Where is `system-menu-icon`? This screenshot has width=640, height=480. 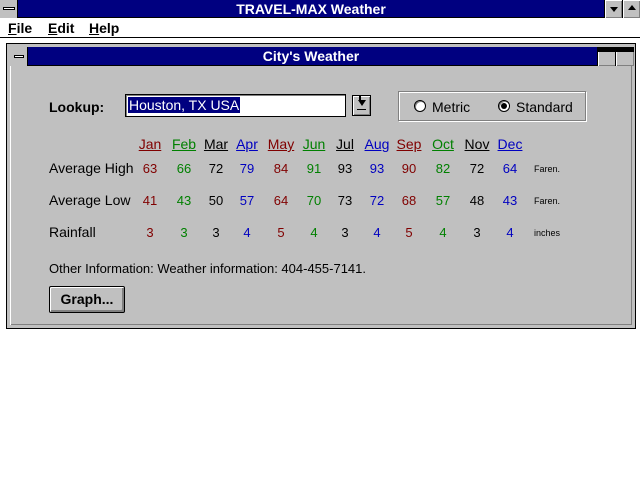 system-menu-icon is located at coordinates (9, 8).